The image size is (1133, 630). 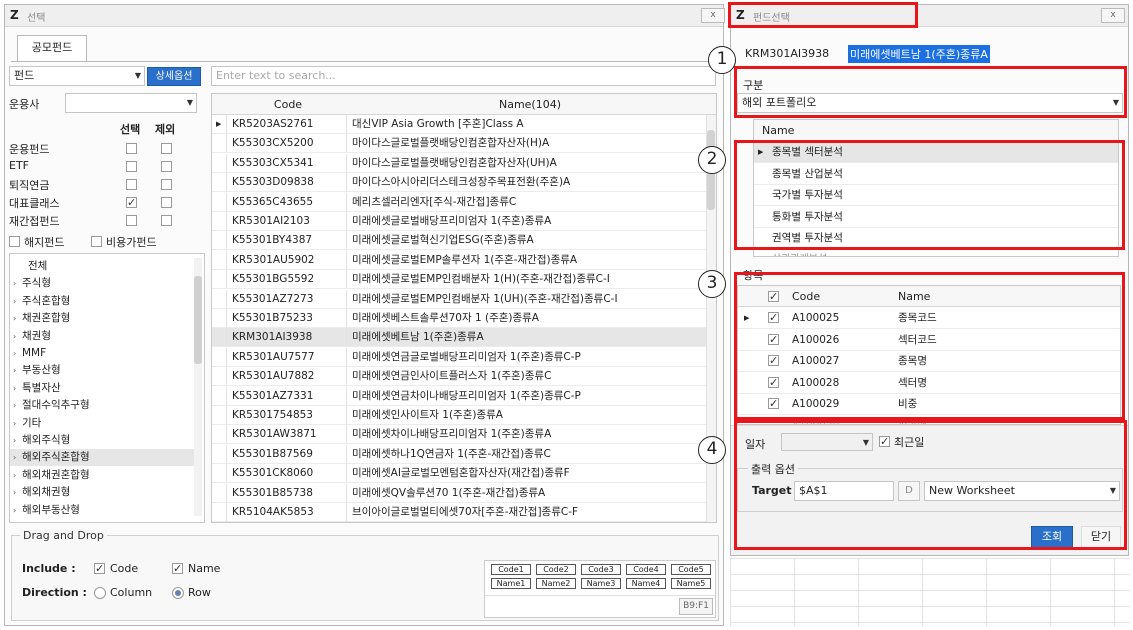 I want to click on date-input: ▼, so click(x=827, y=442).